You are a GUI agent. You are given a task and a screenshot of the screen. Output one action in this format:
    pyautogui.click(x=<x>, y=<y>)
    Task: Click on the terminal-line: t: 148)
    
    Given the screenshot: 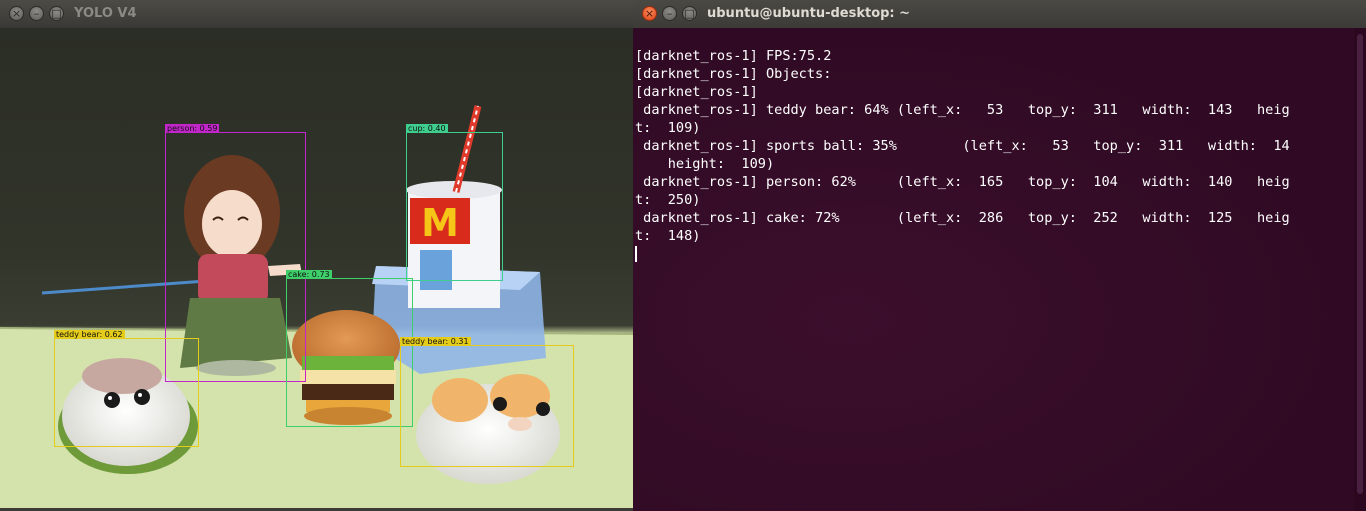 What is the action you would take?
    pyautogui.click(x=668, y=236)
    